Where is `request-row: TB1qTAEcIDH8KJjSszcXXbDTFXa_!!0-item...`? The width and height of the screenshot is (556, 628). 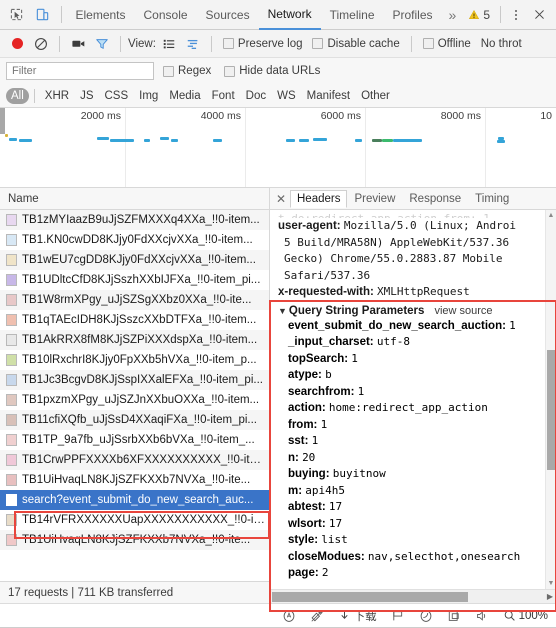
request-row: TB1qTAEcIDH8KJjSszcXXbDTFXa_!!0-item... is located at coordinates (134, 320).